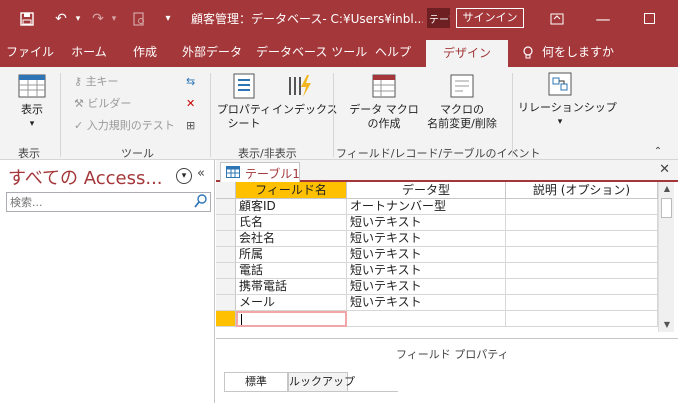  Describe the element at coordinates (79, 103) in the screenshot. I see `wand-icon: ⚒` at that location.